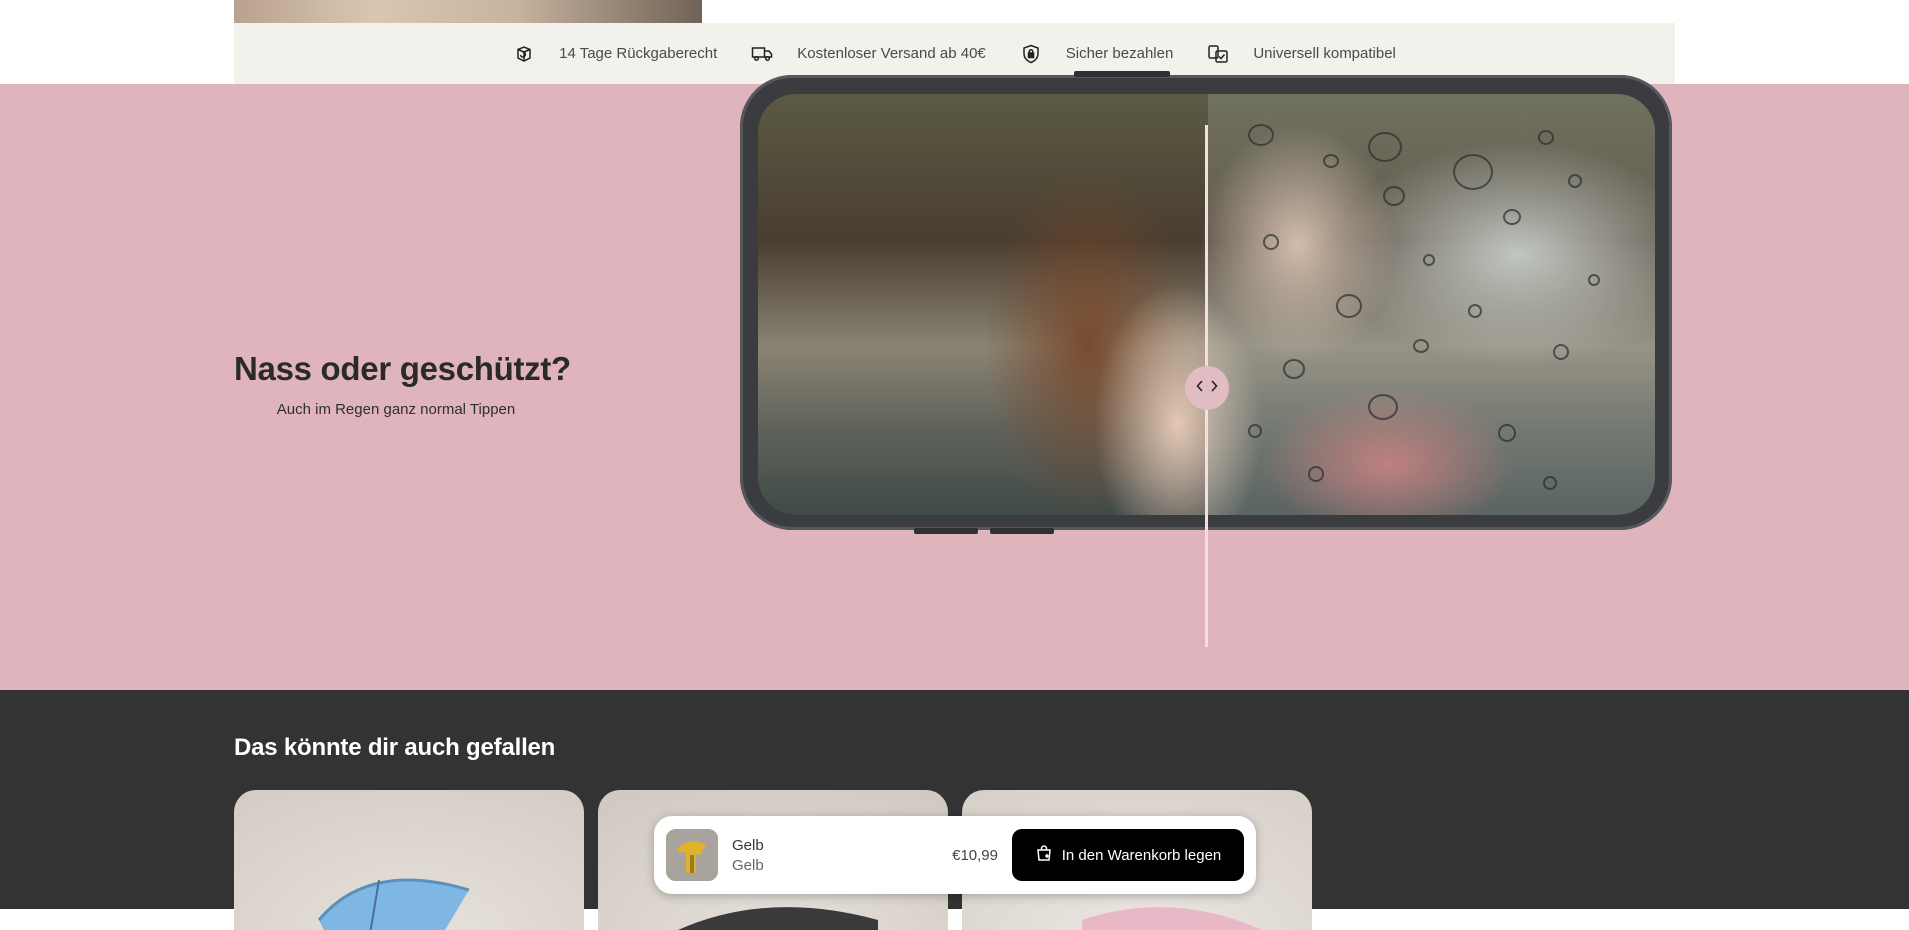 The image size is (1909, 930). I want to click on trust-item-shipping: Kostenloser Versand ab 40€, so click(868, 54).